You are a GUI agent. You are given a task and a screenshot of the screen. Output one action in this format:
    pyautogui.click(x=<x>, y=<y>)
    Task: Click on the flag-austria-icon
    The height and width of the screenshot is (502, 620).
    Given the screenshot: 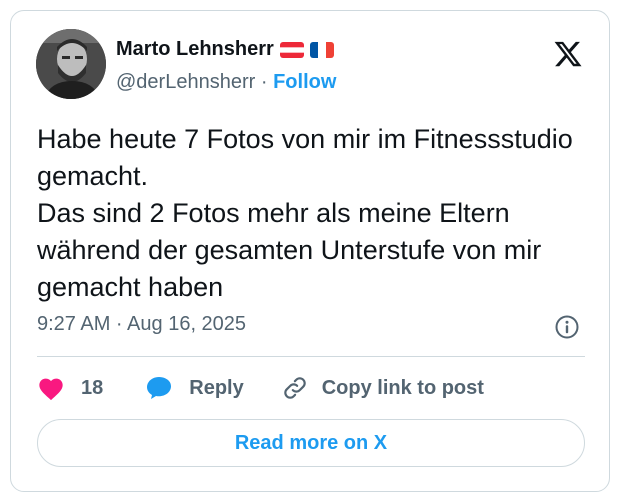 What is the action you would take?
    pyautogui.click(x=291, y=49)
    